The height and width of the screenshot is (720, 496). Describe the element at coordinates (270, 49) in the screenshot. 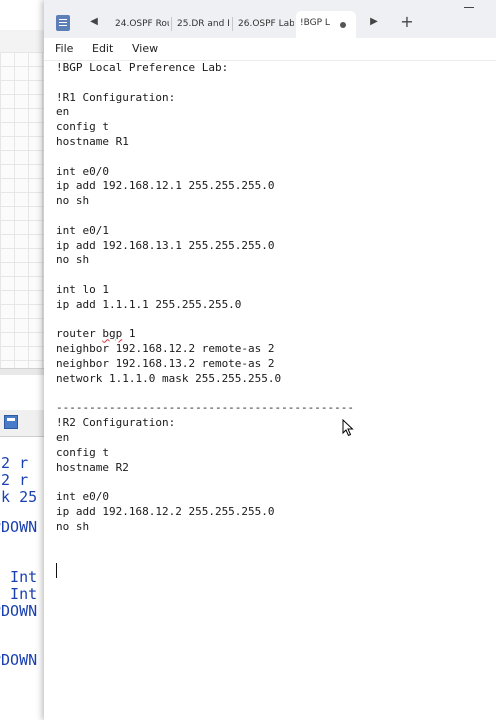

I see `menu-bar: File Edit View` at that location.